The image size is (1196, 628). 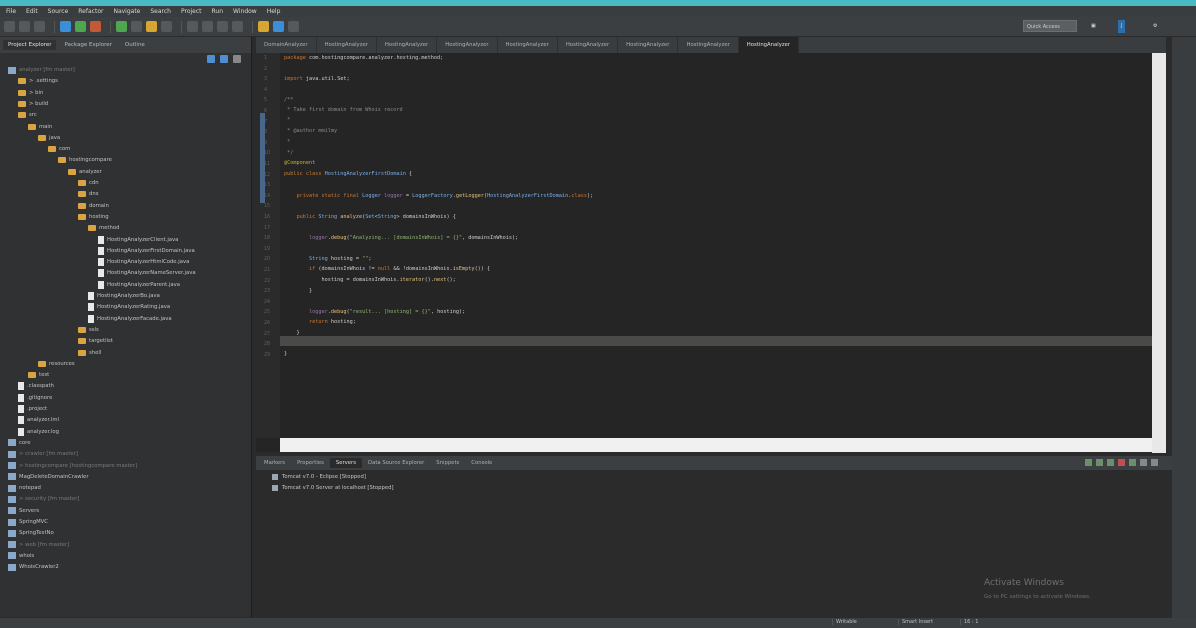 What do you see at coordinates (43, 499) in the screenshot?
I see `tree-item: > security [fm master]` at bounding box center [43, 499].